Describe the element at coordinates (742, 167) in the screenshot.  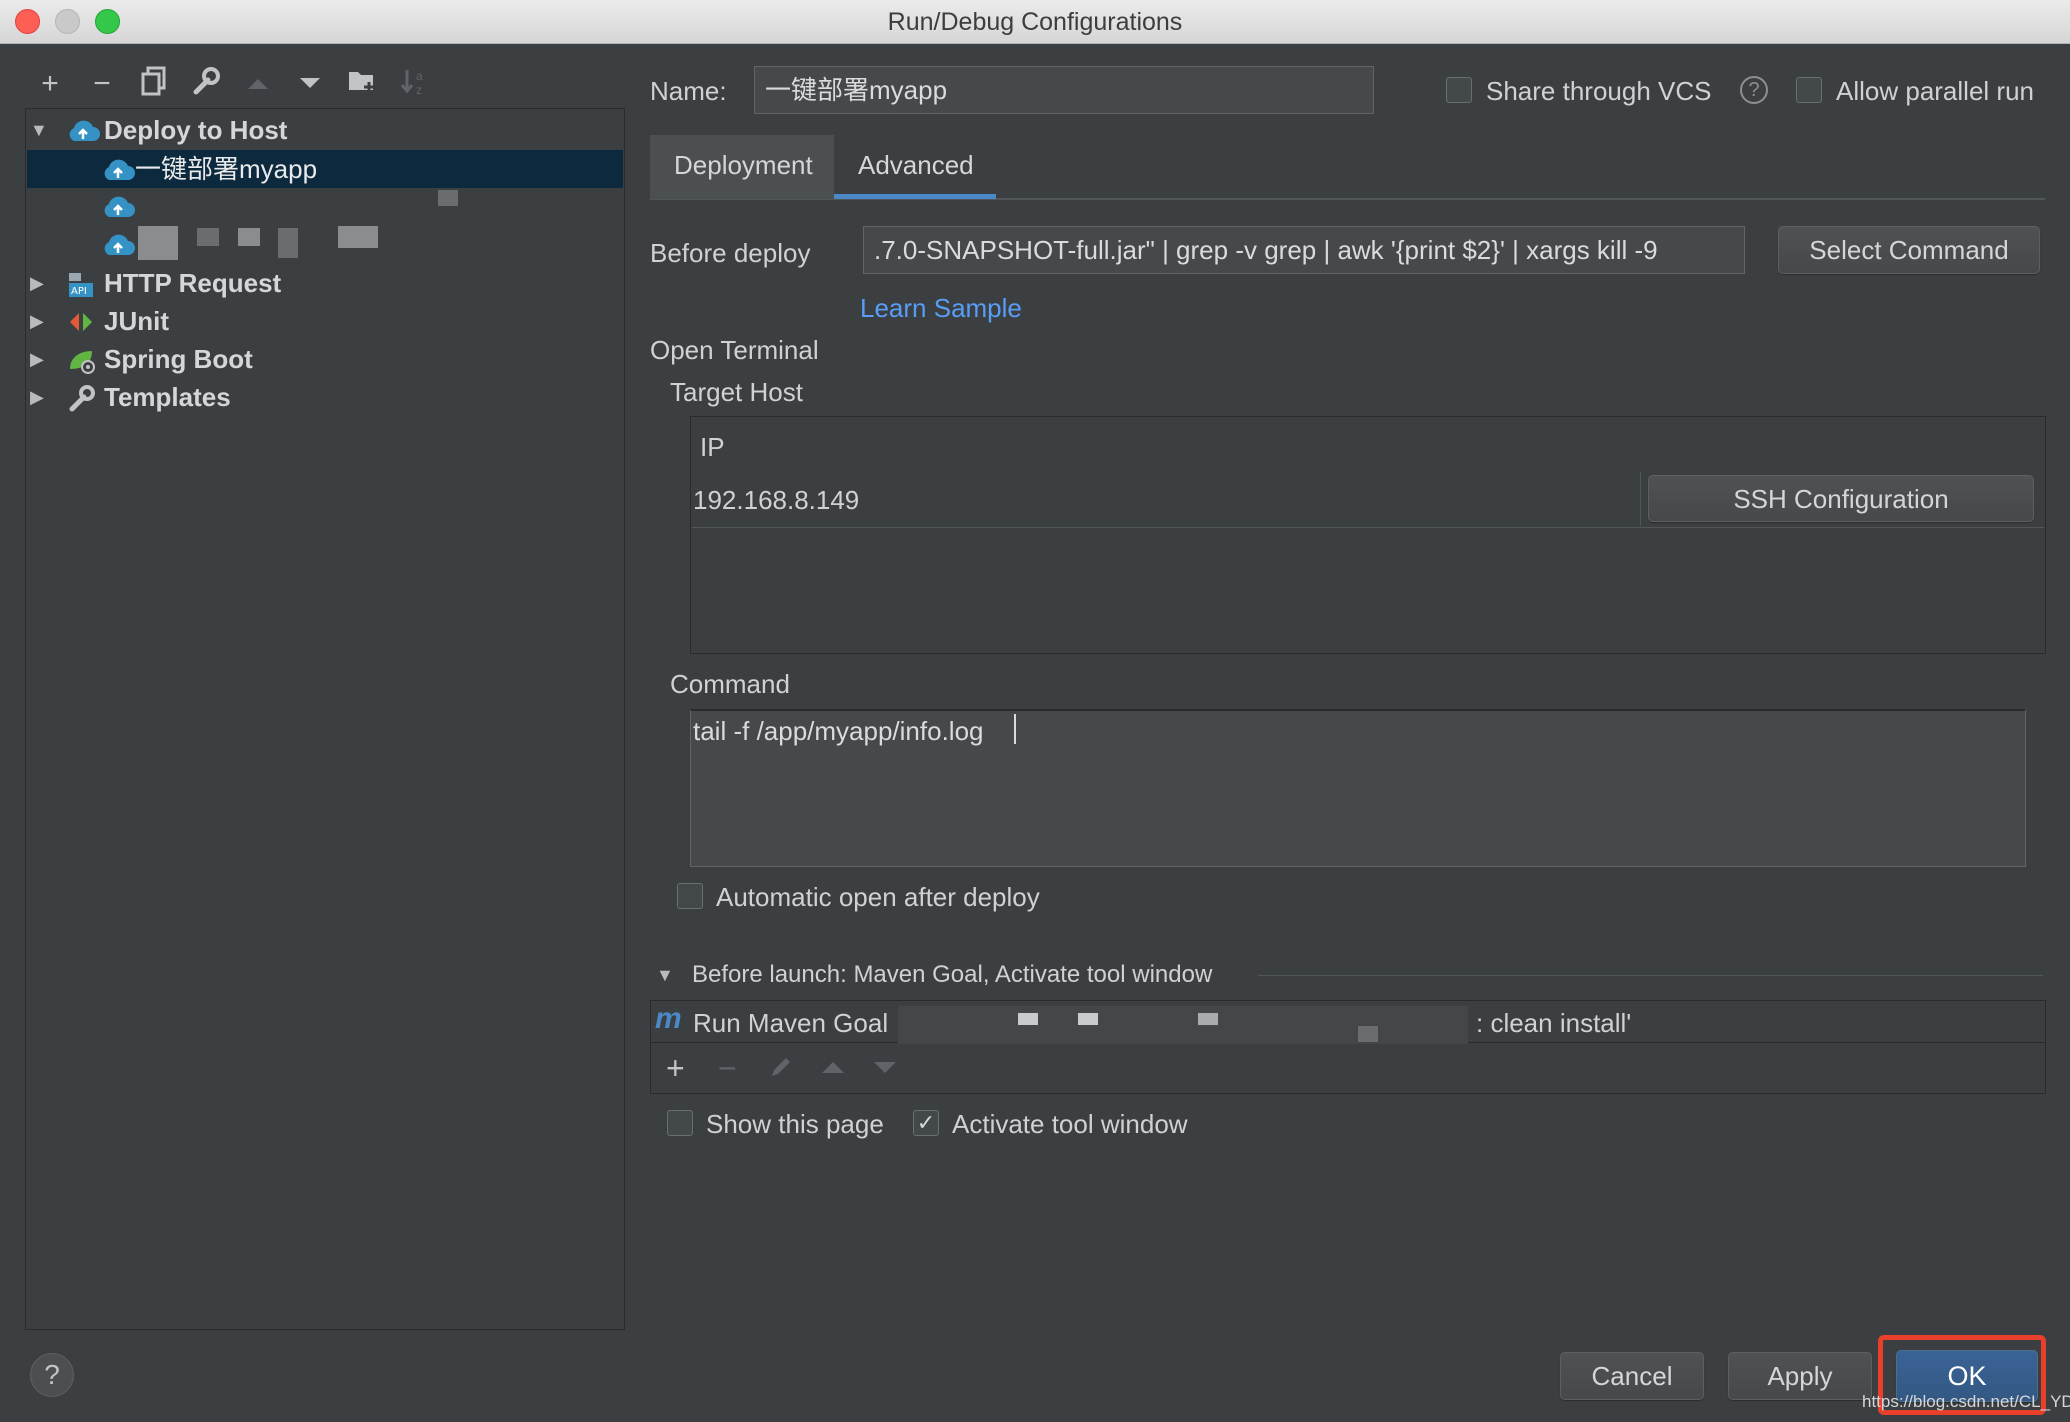
I see `tab-deployment: Deployment` at that location.